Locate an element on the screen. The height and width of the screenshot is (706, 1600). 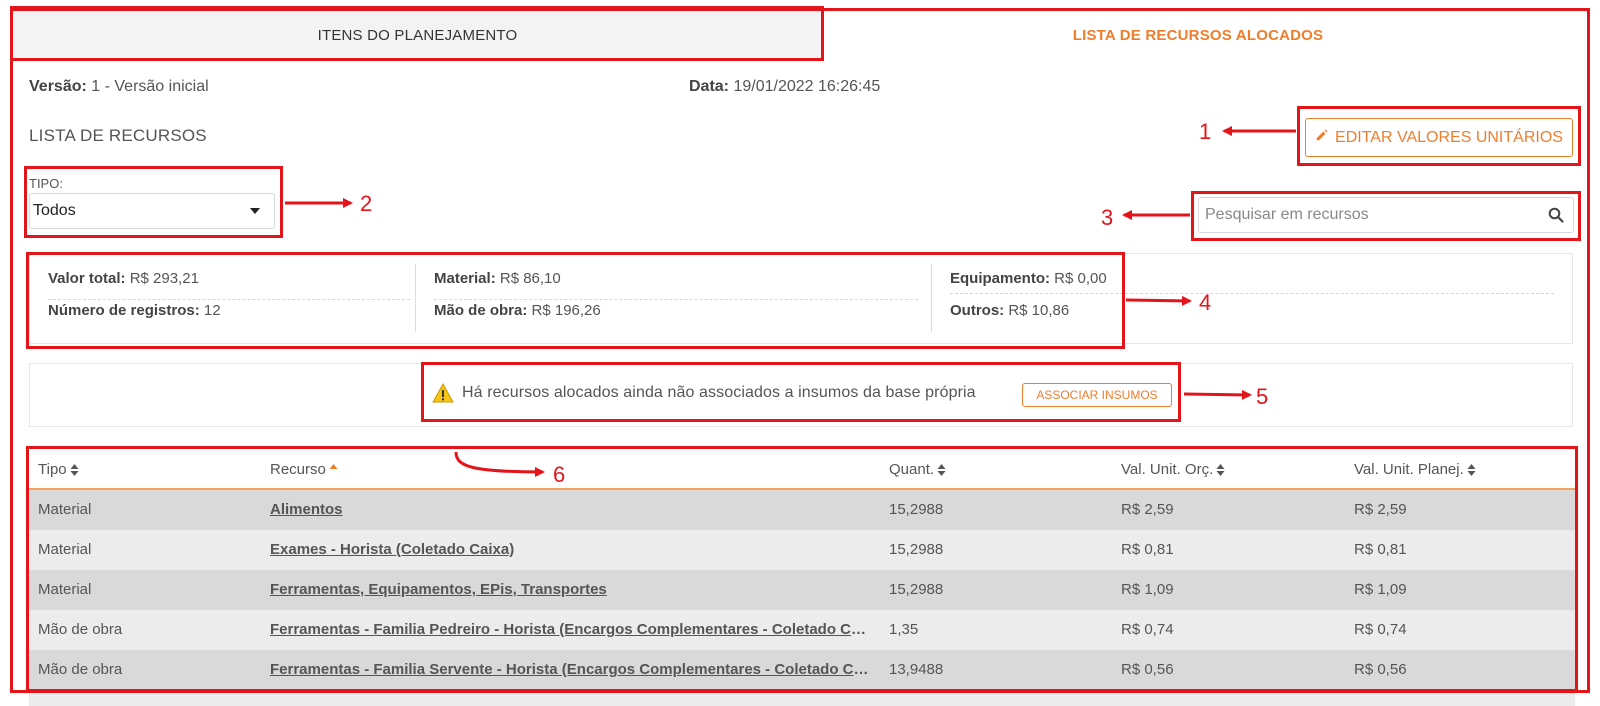
annotation-number-2: 2 is located at coordinates (366, 203).